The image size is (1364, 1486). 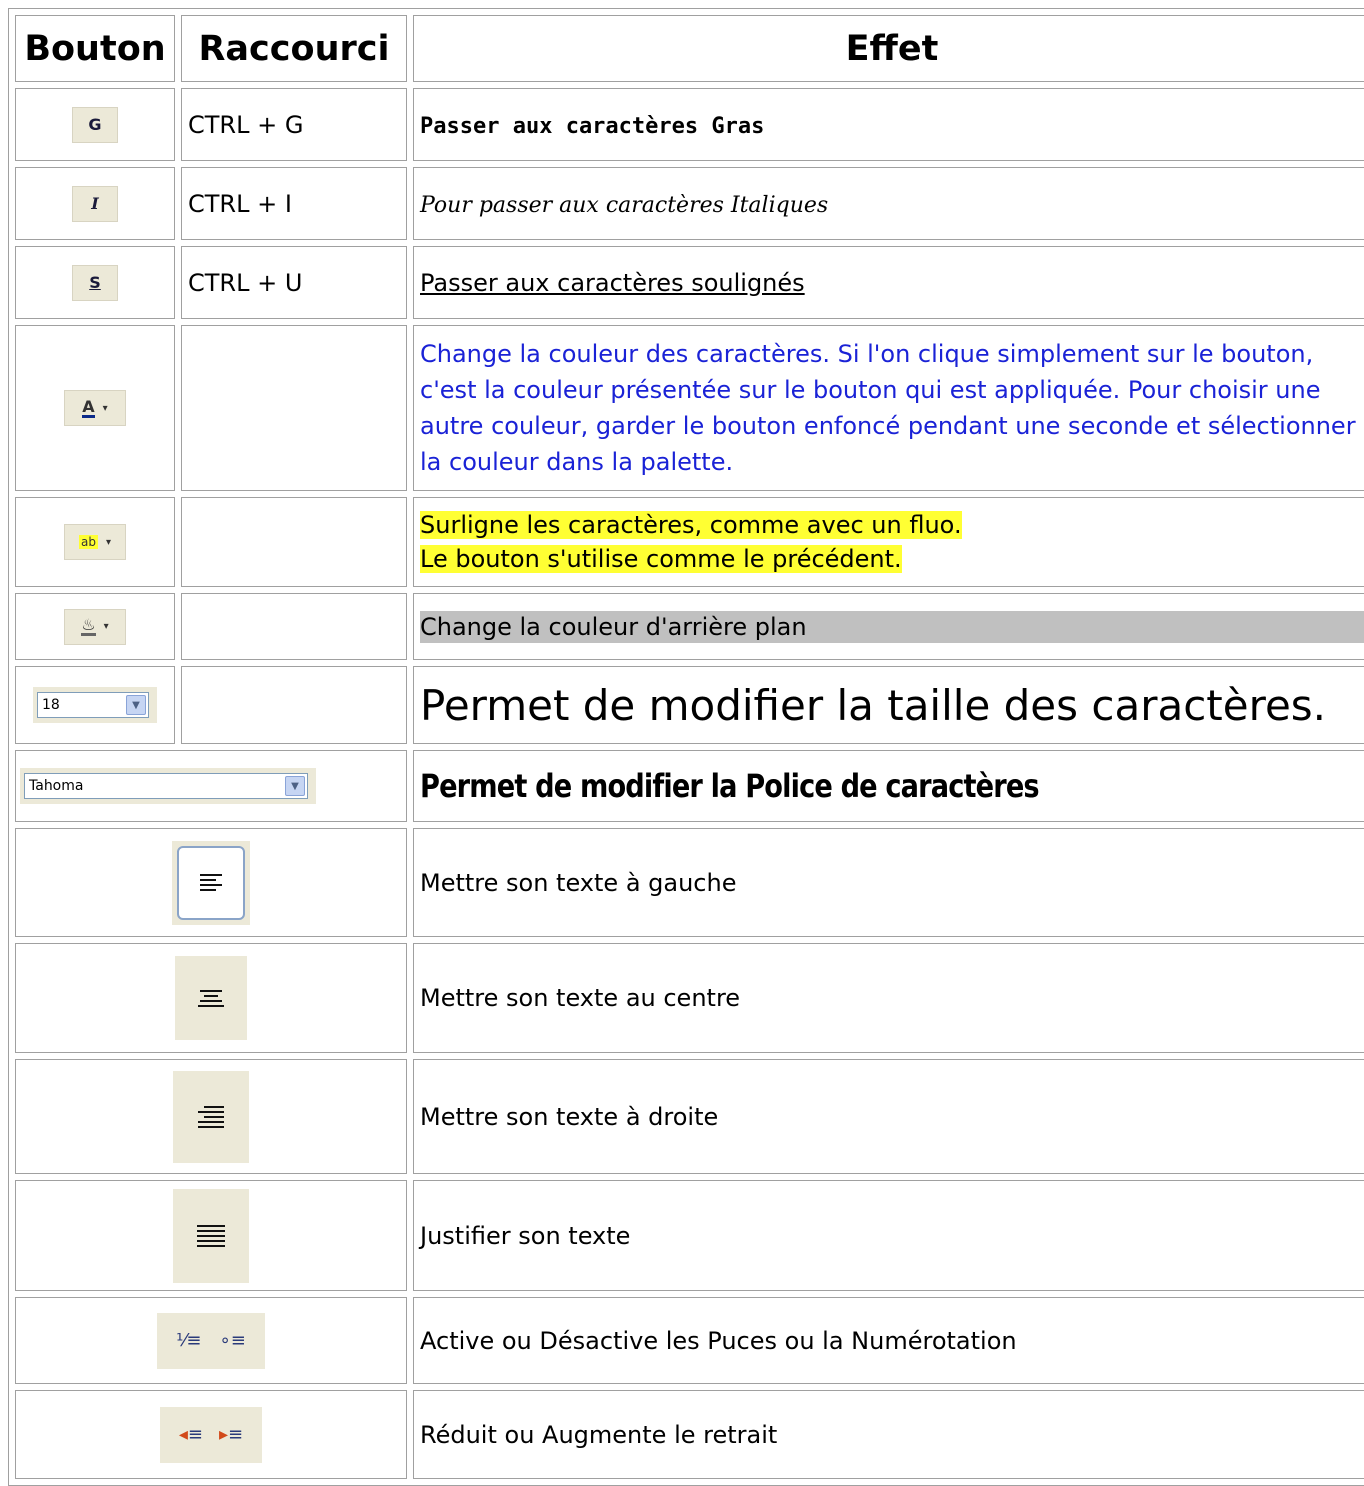 I want to click on table-row: Mettre son texte au centre, so click(x=689, y=998).